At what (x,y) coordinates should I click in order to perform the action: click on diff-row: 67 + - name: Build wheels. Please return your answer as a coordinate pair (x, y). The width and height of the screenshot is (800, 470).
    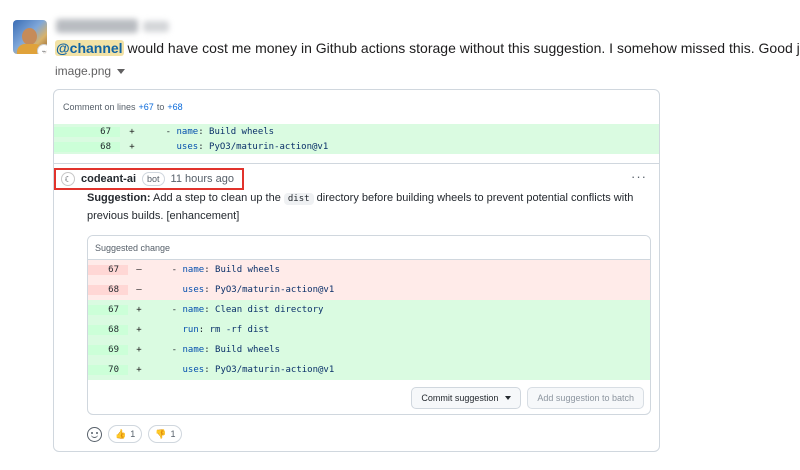
    Looking at the image, I should click on (356, 131).